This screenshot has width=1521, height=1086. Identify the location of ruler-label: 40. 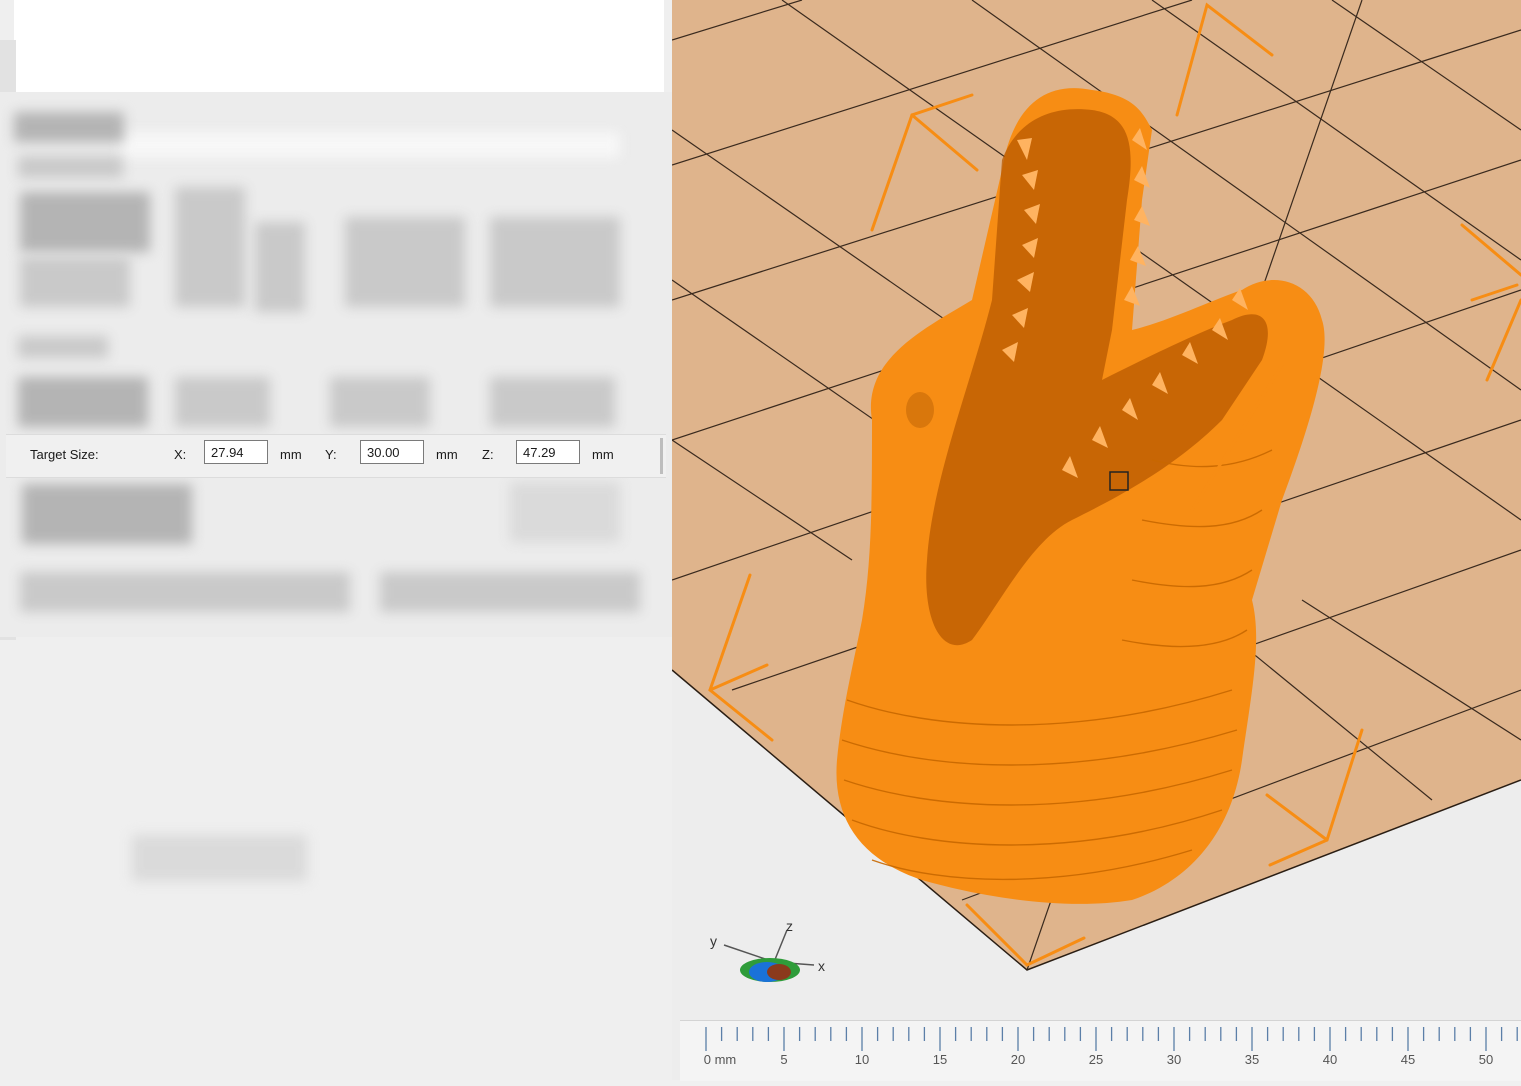
(1330, 1059).